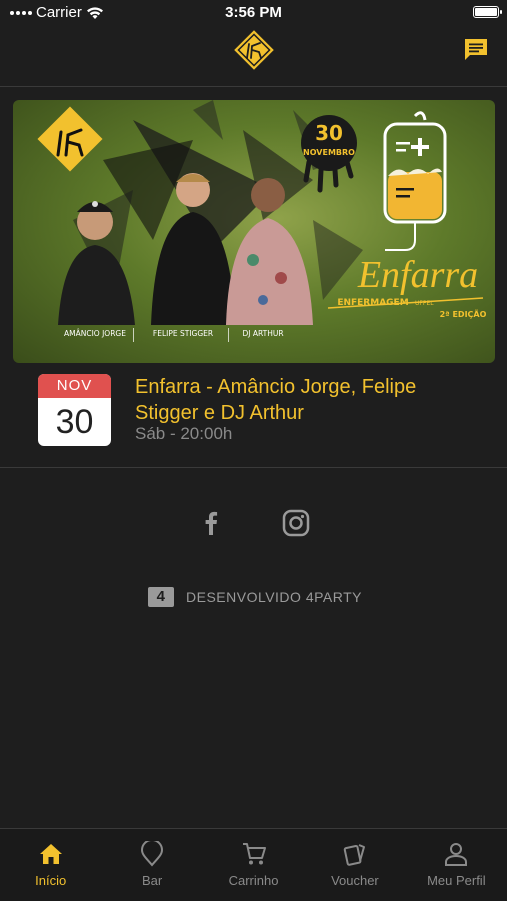 The width and height of the screenshot is (507, 901). What do you see at coordinates (70, 139) in the screenshot?
I see `banner-logo` at bounding box center [70, 139].